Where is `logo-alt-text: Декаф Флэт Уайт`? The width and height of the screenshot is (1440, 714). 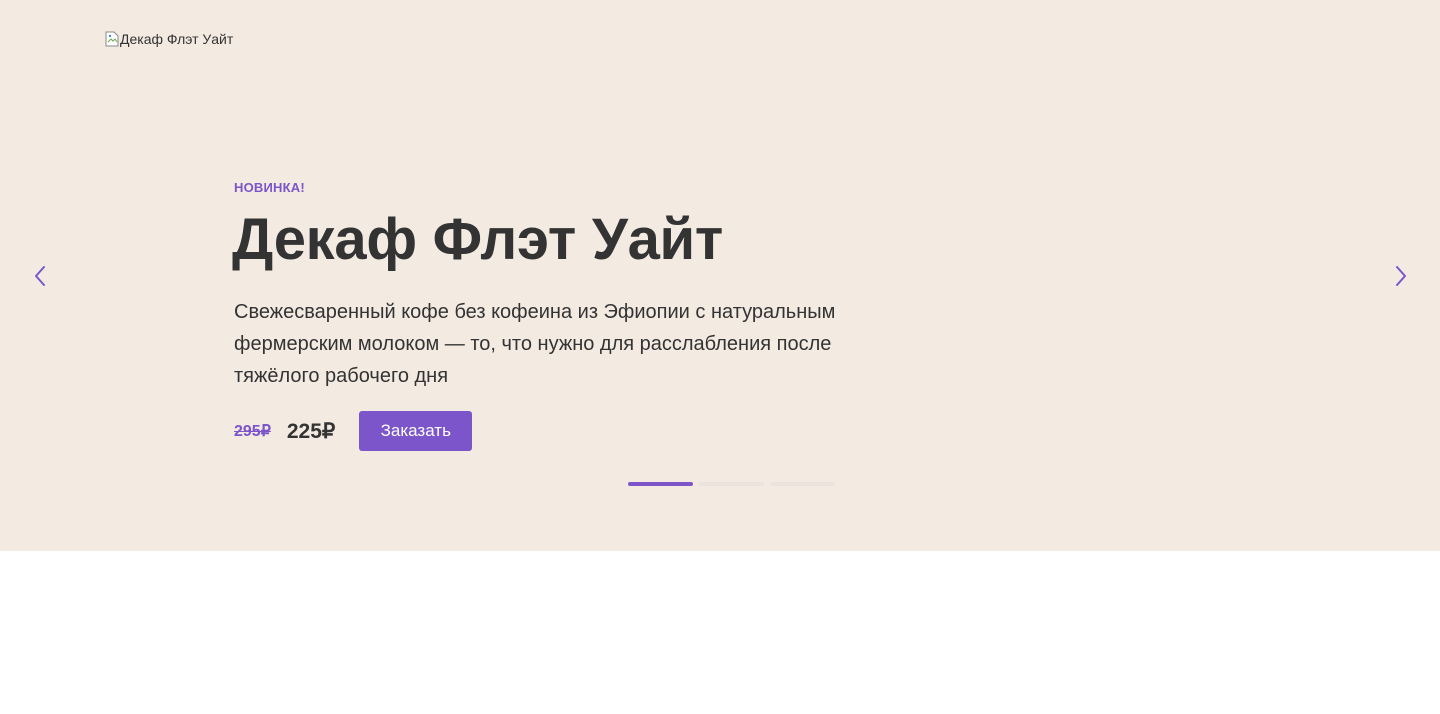 logo-alt-text: Декаф Флэт Уайт is located at coordinates (177, 39).